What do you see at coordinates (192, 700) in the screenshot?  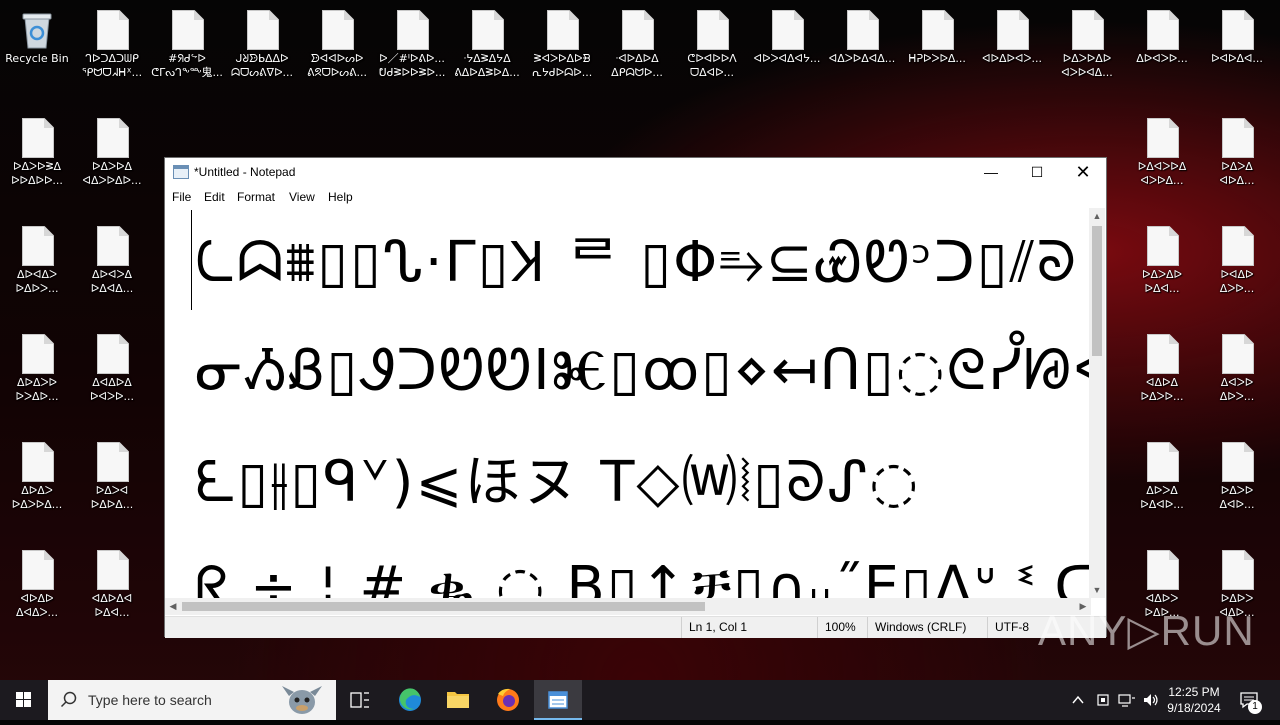 I see `taskbar-search-box: Type here to search` at bounding box center [192, 700].